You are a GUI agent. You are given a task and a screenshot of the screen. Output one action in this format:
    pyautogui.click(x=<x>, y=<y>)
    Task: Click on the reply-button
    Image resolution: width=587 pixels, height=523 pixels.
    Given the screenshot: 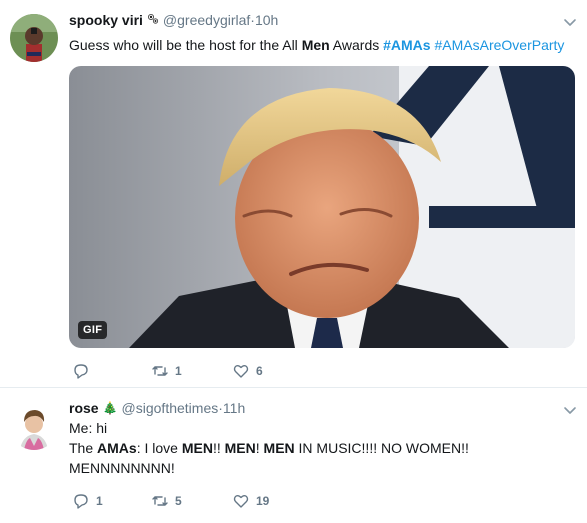 What is the action you would take?
    pyautogui.click(x=84, y=371)
    